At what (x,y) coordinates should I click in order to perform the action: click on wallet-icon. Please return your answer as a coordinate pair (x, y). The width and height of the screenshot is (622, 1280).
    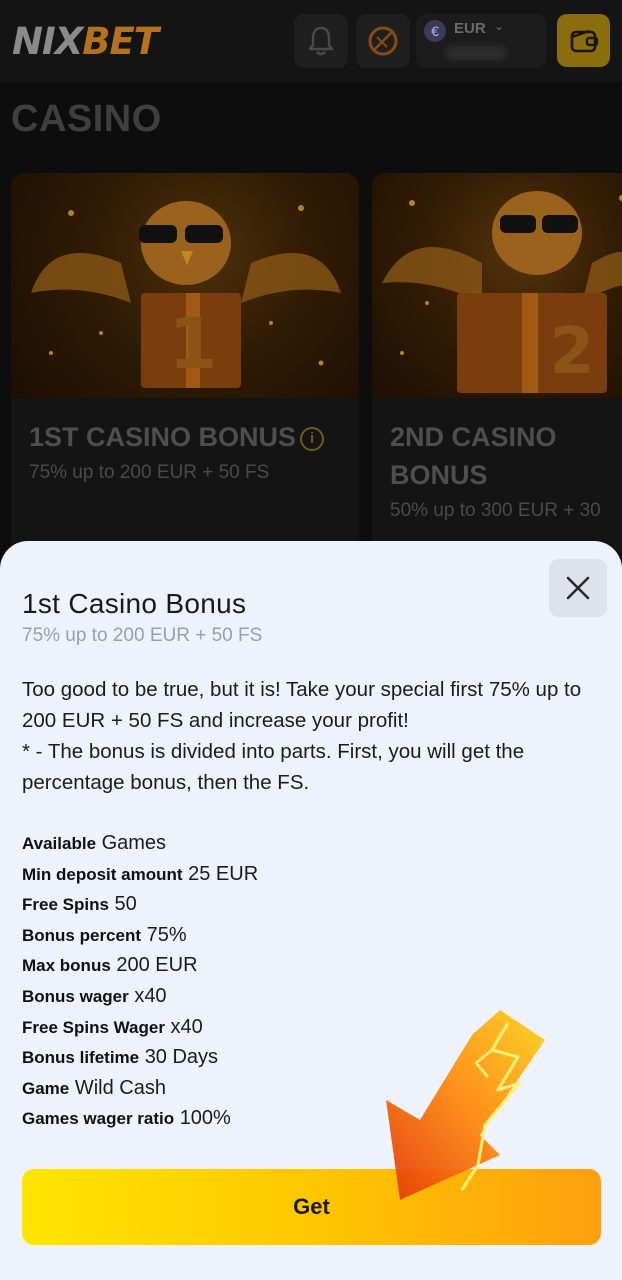
    Looking at the image, I should click on (584, 40).